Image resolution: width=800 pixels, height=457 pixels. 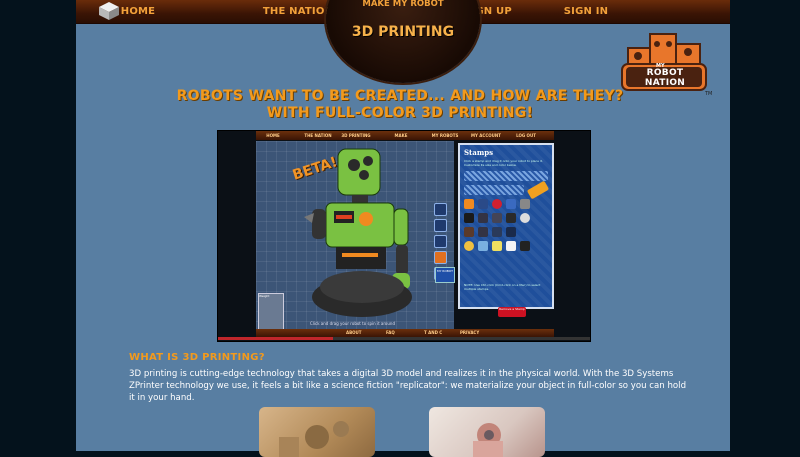 I want to click on gear-stamp-icon, so click(x=469, y=218).